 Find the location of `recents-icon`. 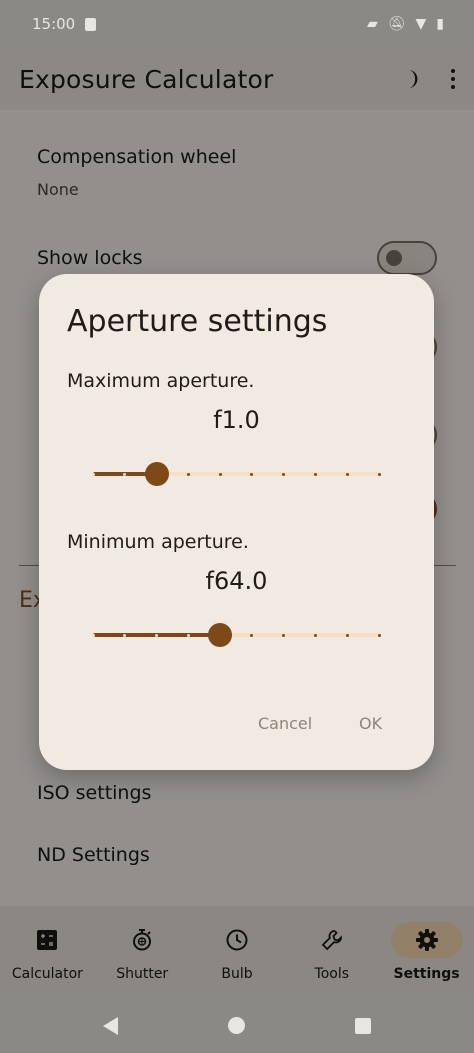

recents-icon is located at coordinates (363, 1025).